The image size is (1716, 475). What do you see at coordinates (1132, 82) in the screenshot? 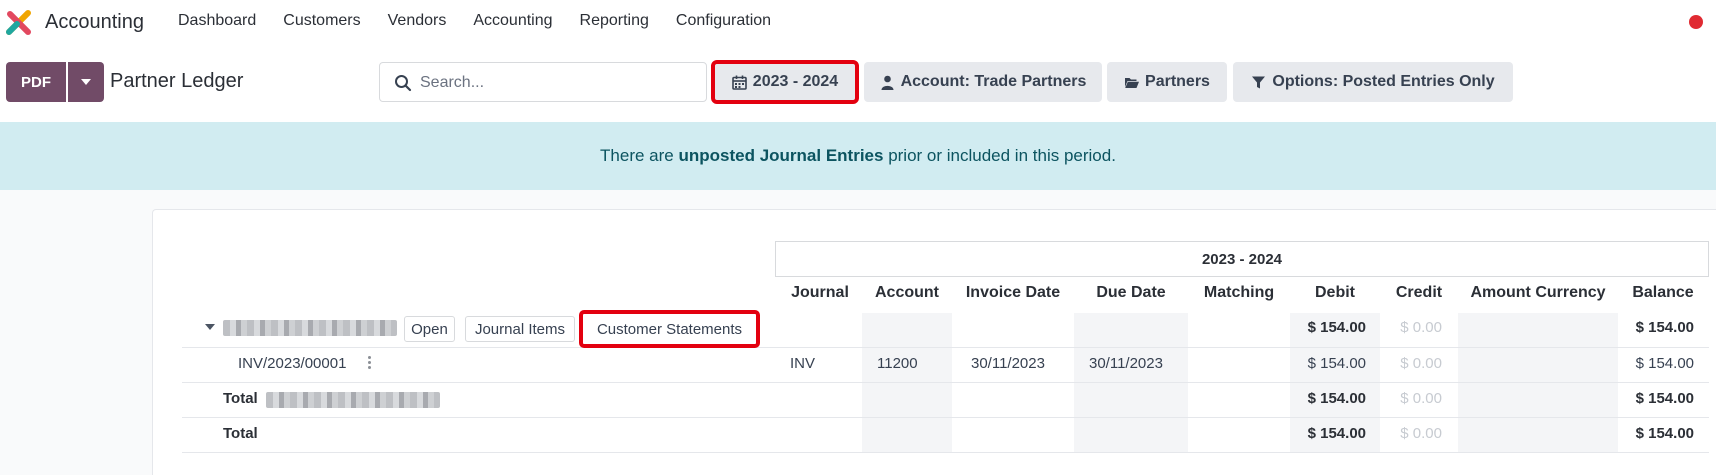
I see `folder-open-icon` at bounding box center [1132, 82].